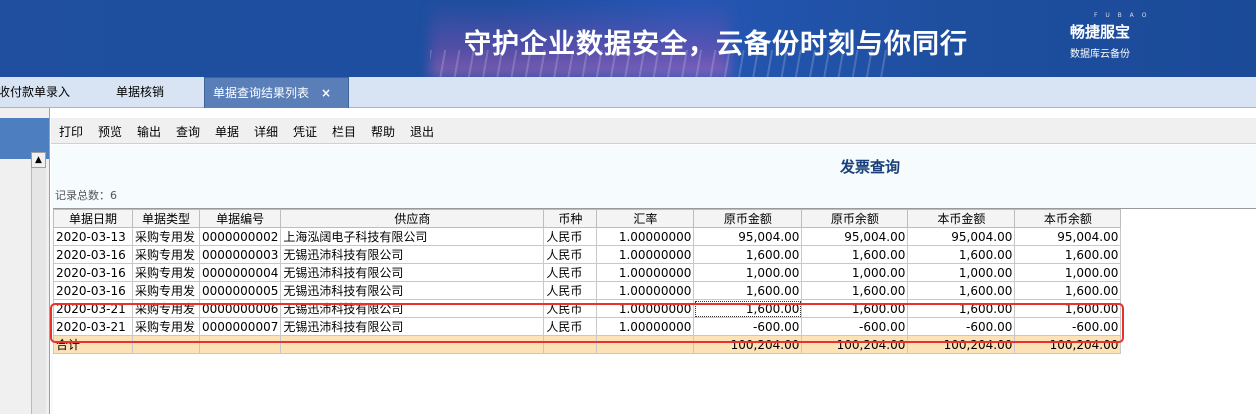  I want to click on tab-label: 单据核销, so click(140, 92).